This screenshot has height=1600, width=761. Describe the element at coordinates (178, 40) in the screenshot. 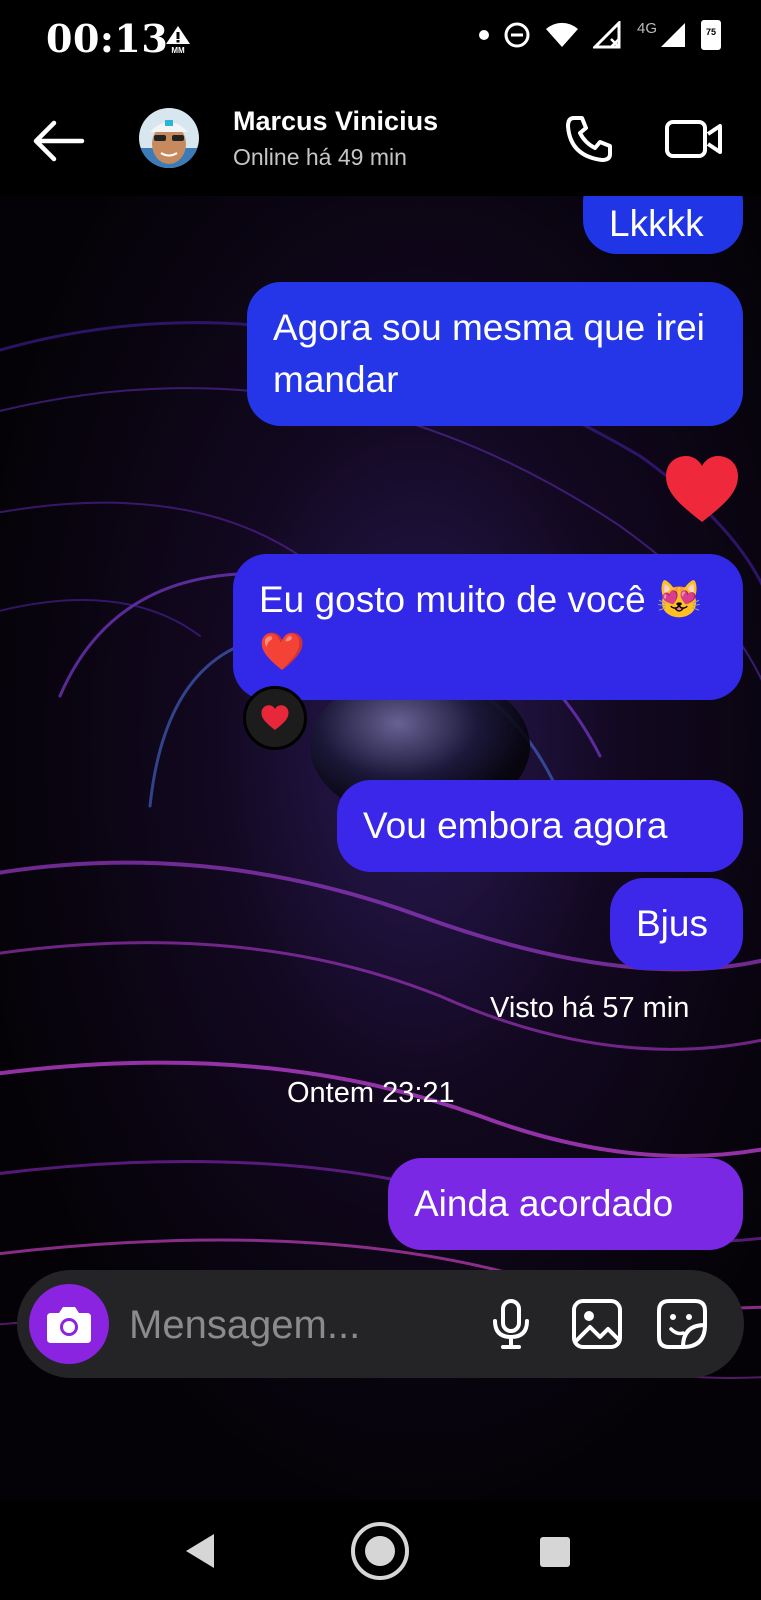

I see `alert-icon: MM` at that location.